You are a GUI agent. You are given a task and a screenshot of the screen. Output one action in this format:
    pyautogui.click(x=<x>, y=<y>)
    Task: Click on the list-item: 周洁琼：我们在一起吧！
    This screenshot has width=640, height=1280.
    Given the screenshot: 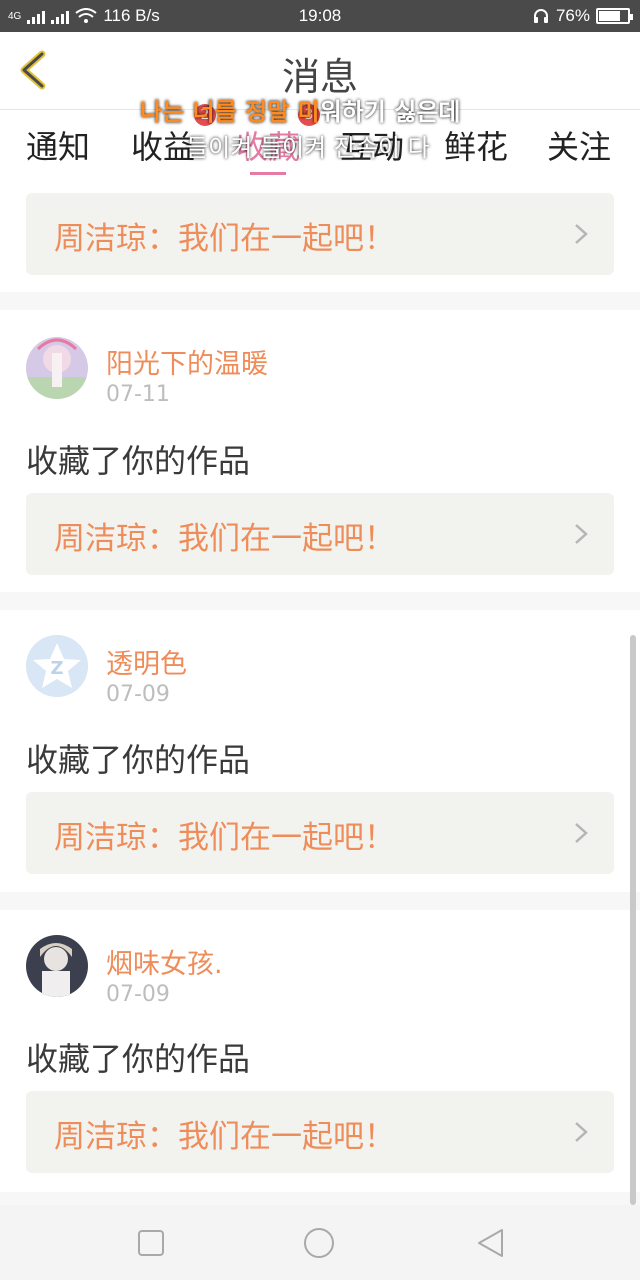 What is the action you would take?
    pyautogui.click(x=320, y=238)
    